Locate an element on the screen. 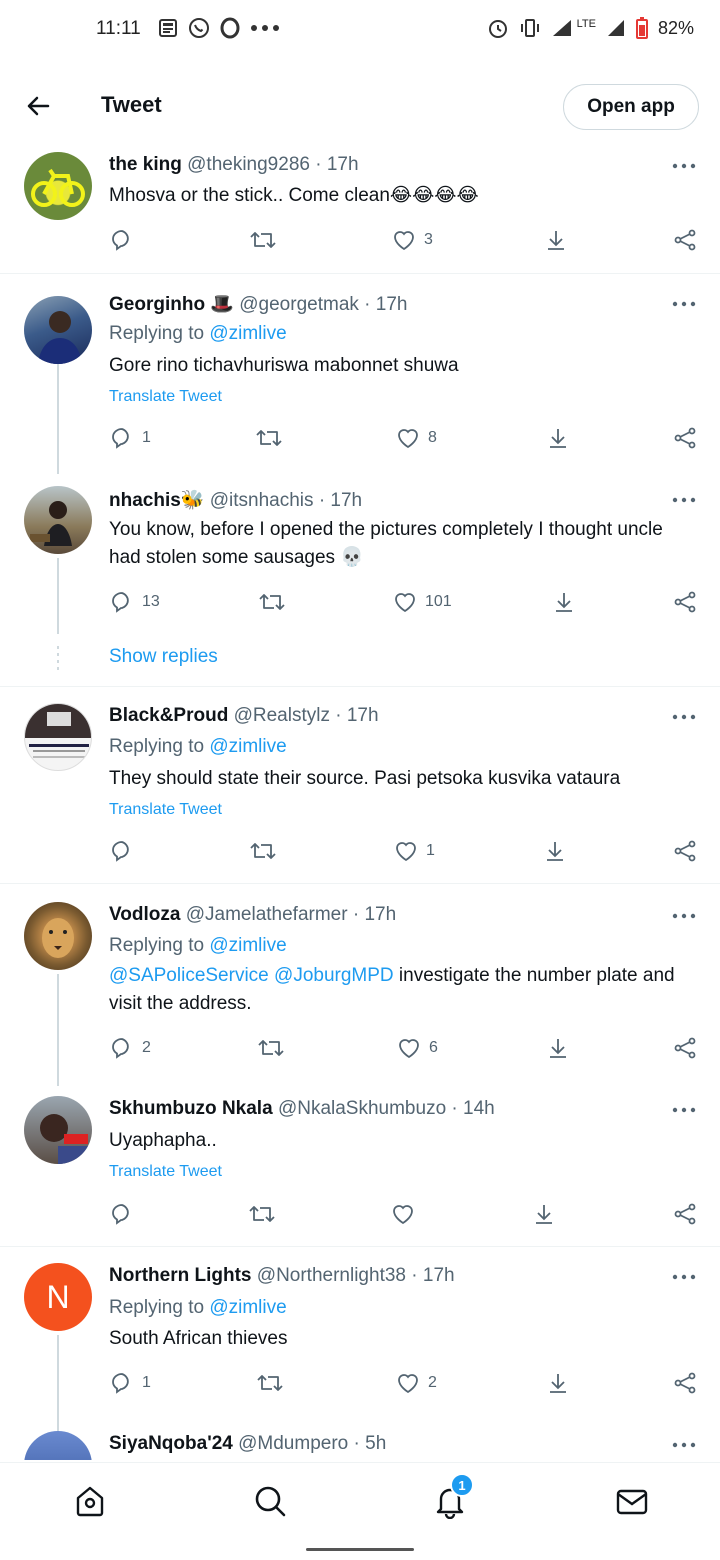 This screenshot has width=720, height=1560. author-handle: @Northernlight38 is located at coordinates (331, 1275).